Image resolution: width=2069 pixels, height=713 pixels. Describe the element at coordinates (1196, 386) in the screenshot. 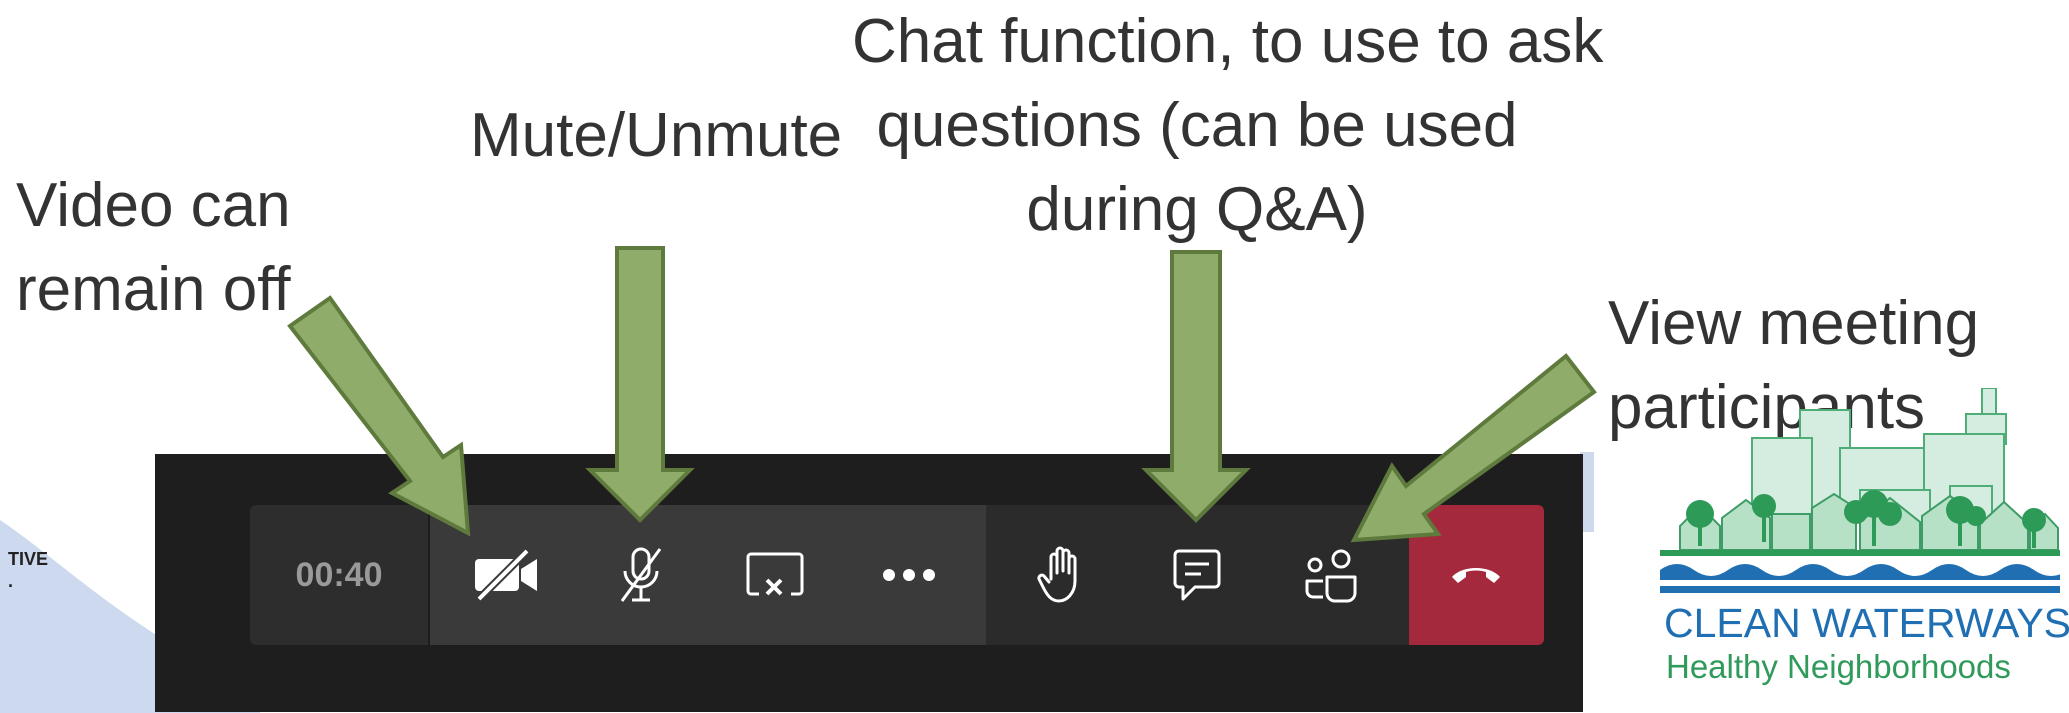

I see `arrow-to-chat` at that location.